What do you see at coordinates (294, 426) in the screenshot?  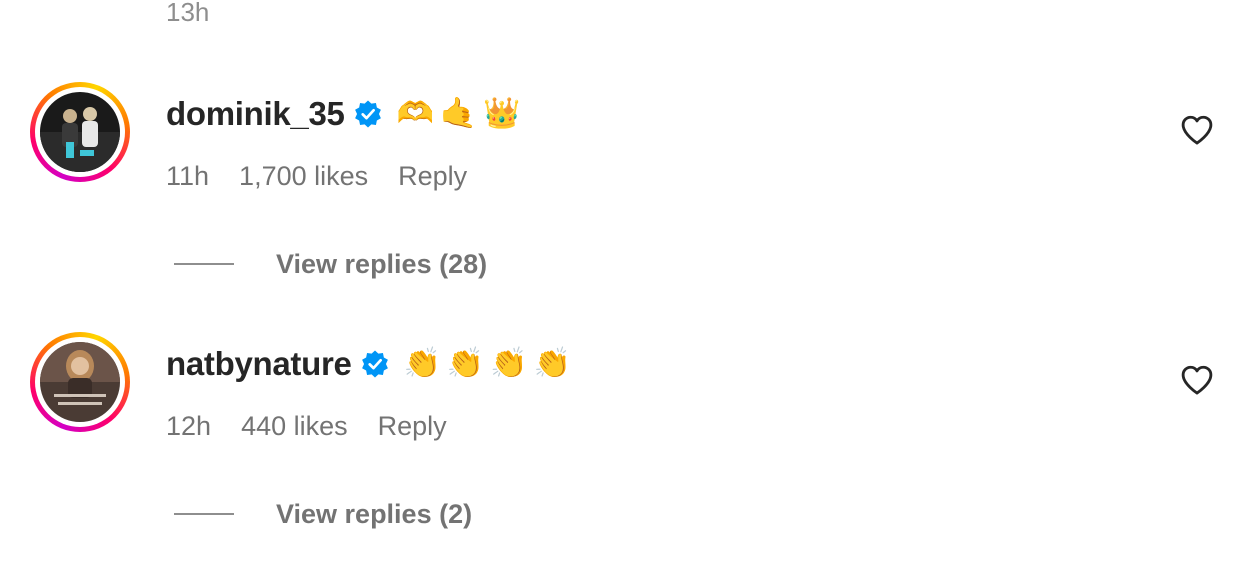 I see `like-count: 440 likes` at bounding box center [294, 426].